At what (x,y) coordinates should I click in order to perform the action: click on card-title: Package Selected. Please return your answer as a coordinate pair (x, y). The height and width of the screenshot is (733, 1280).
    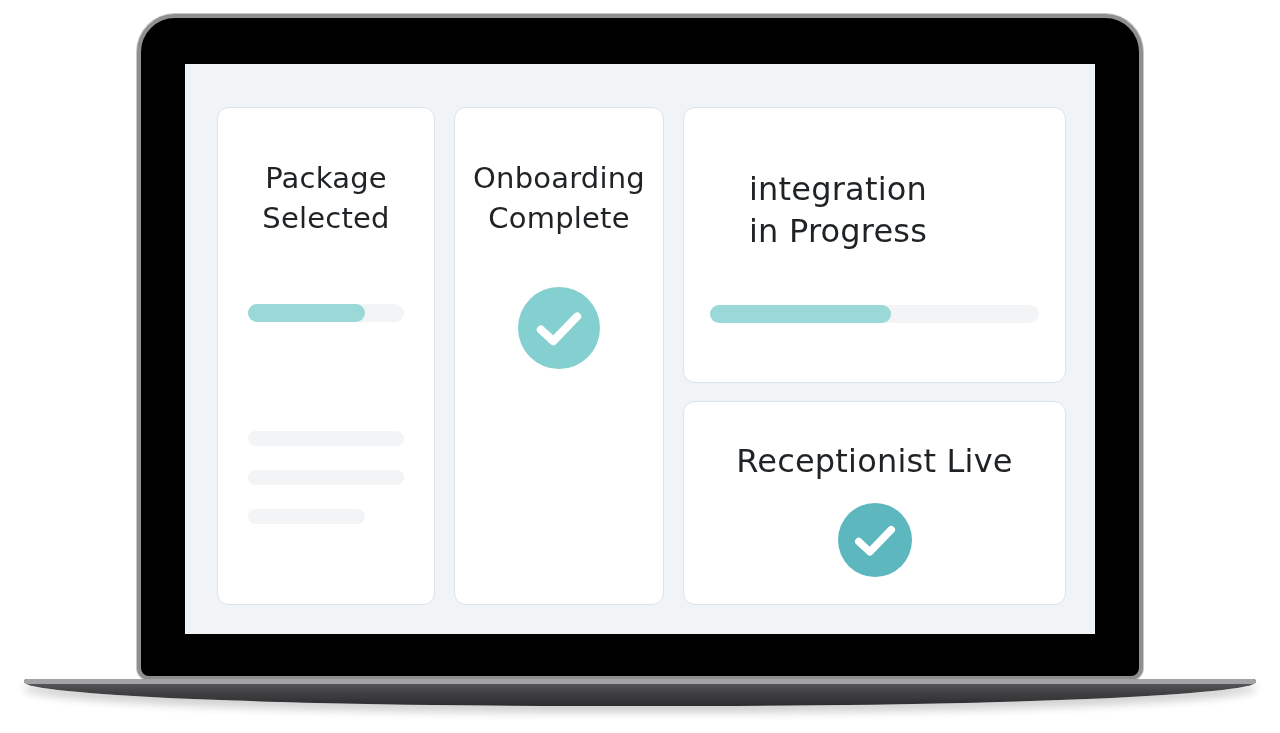
    Looking at the image, I should click on (326, 198).